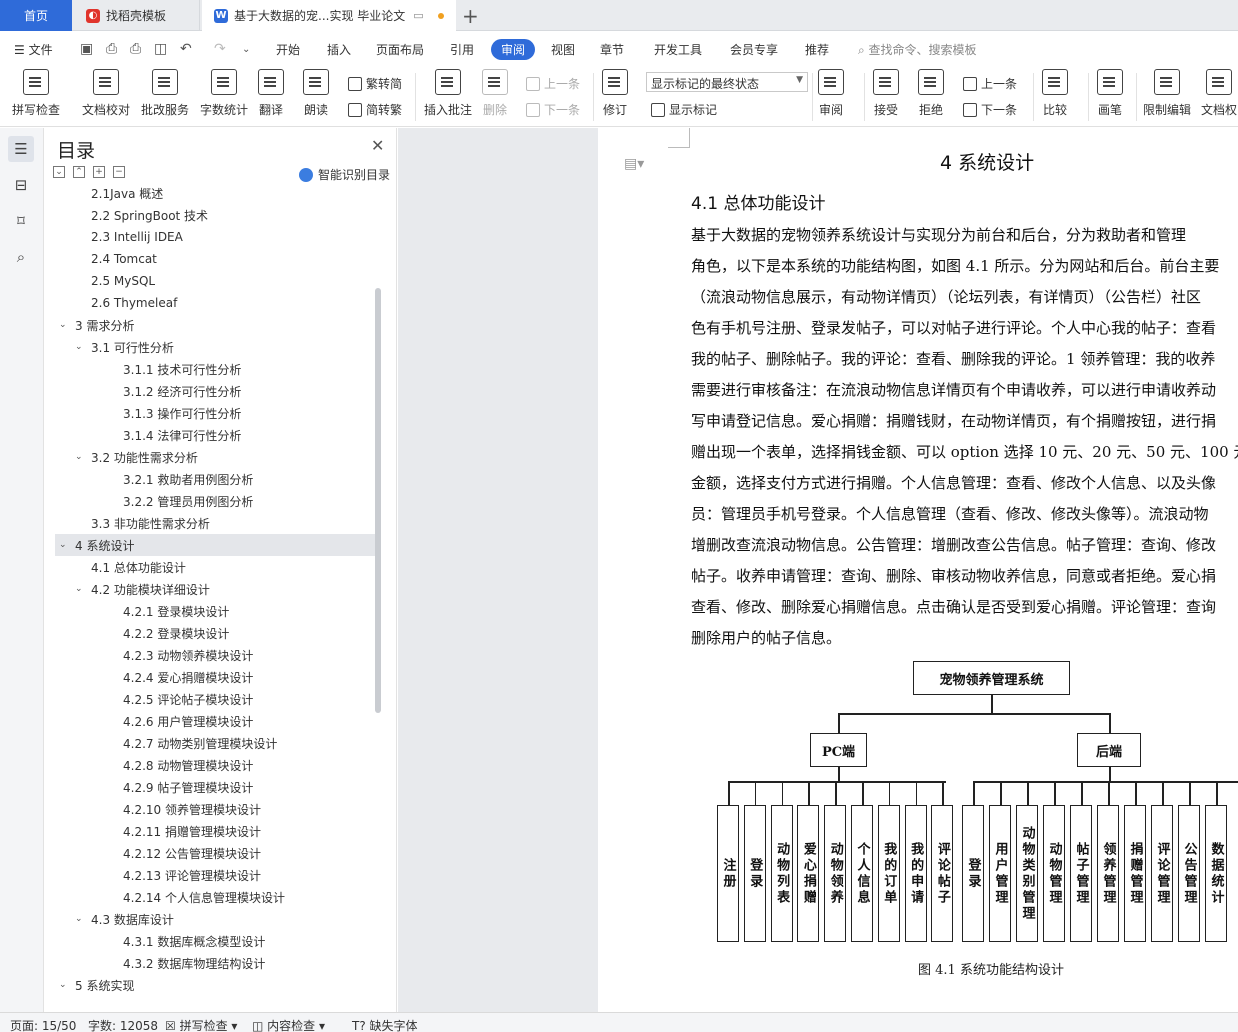 The image size is (1238, 1032). I want to click on ink-pen-button: 画笔, so click(1110, 93).